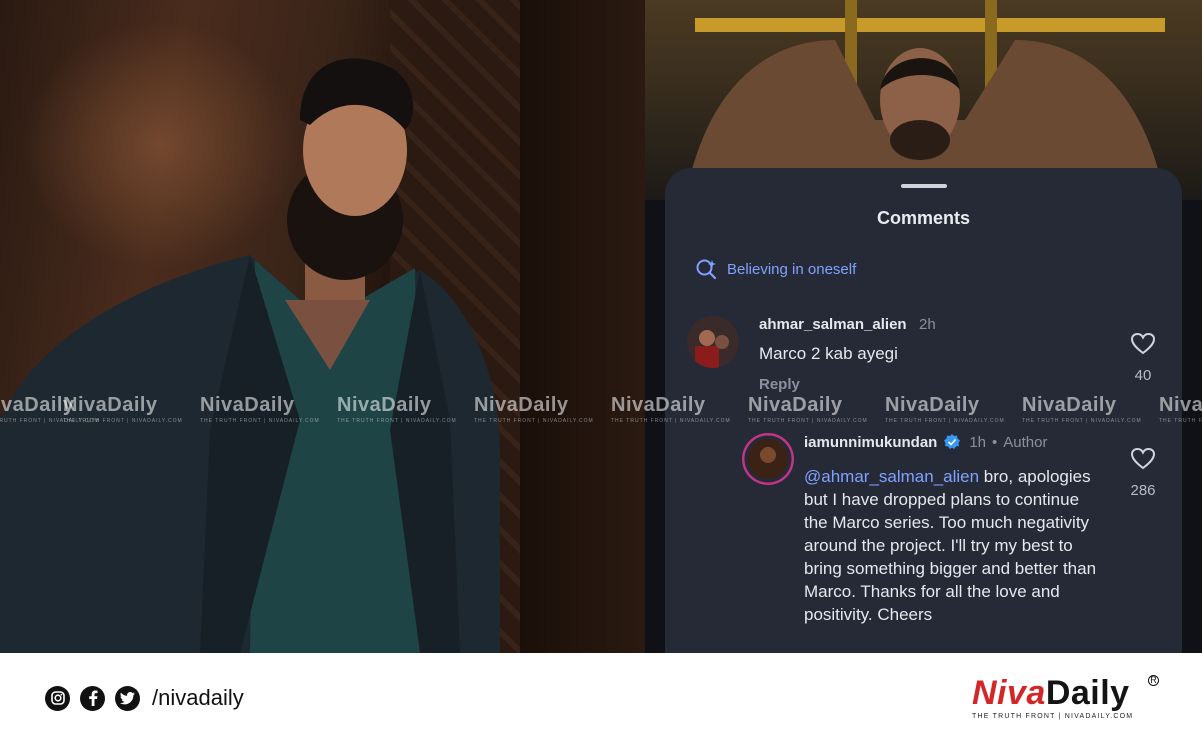  I want to click on drag-handle, so click(924, 186).